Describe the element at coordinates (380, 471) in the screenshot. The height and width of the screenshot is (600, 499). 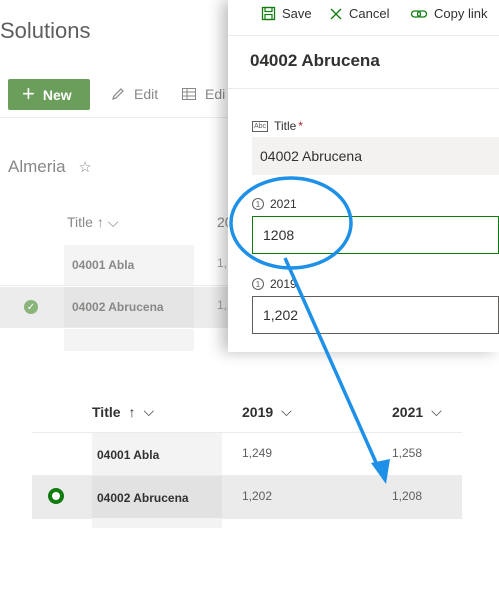
I see `annotation-arrow-head` at that location.